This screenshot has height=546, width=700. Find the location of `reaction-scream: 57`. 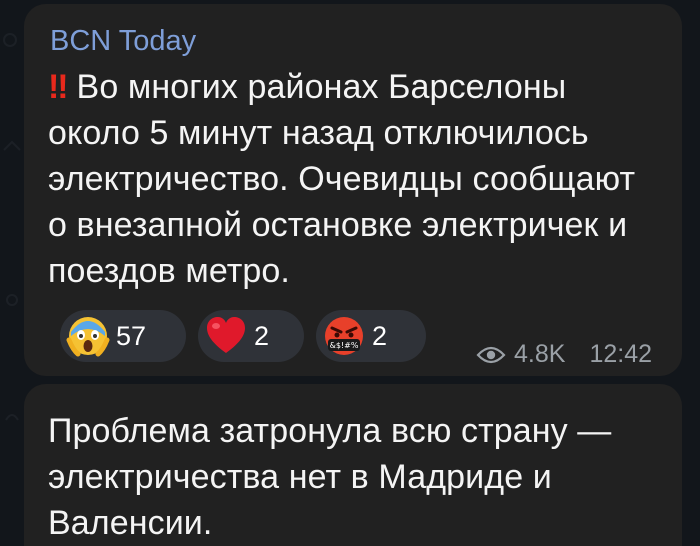

reaction-scream: 57 is located at coordinates (123, 336).